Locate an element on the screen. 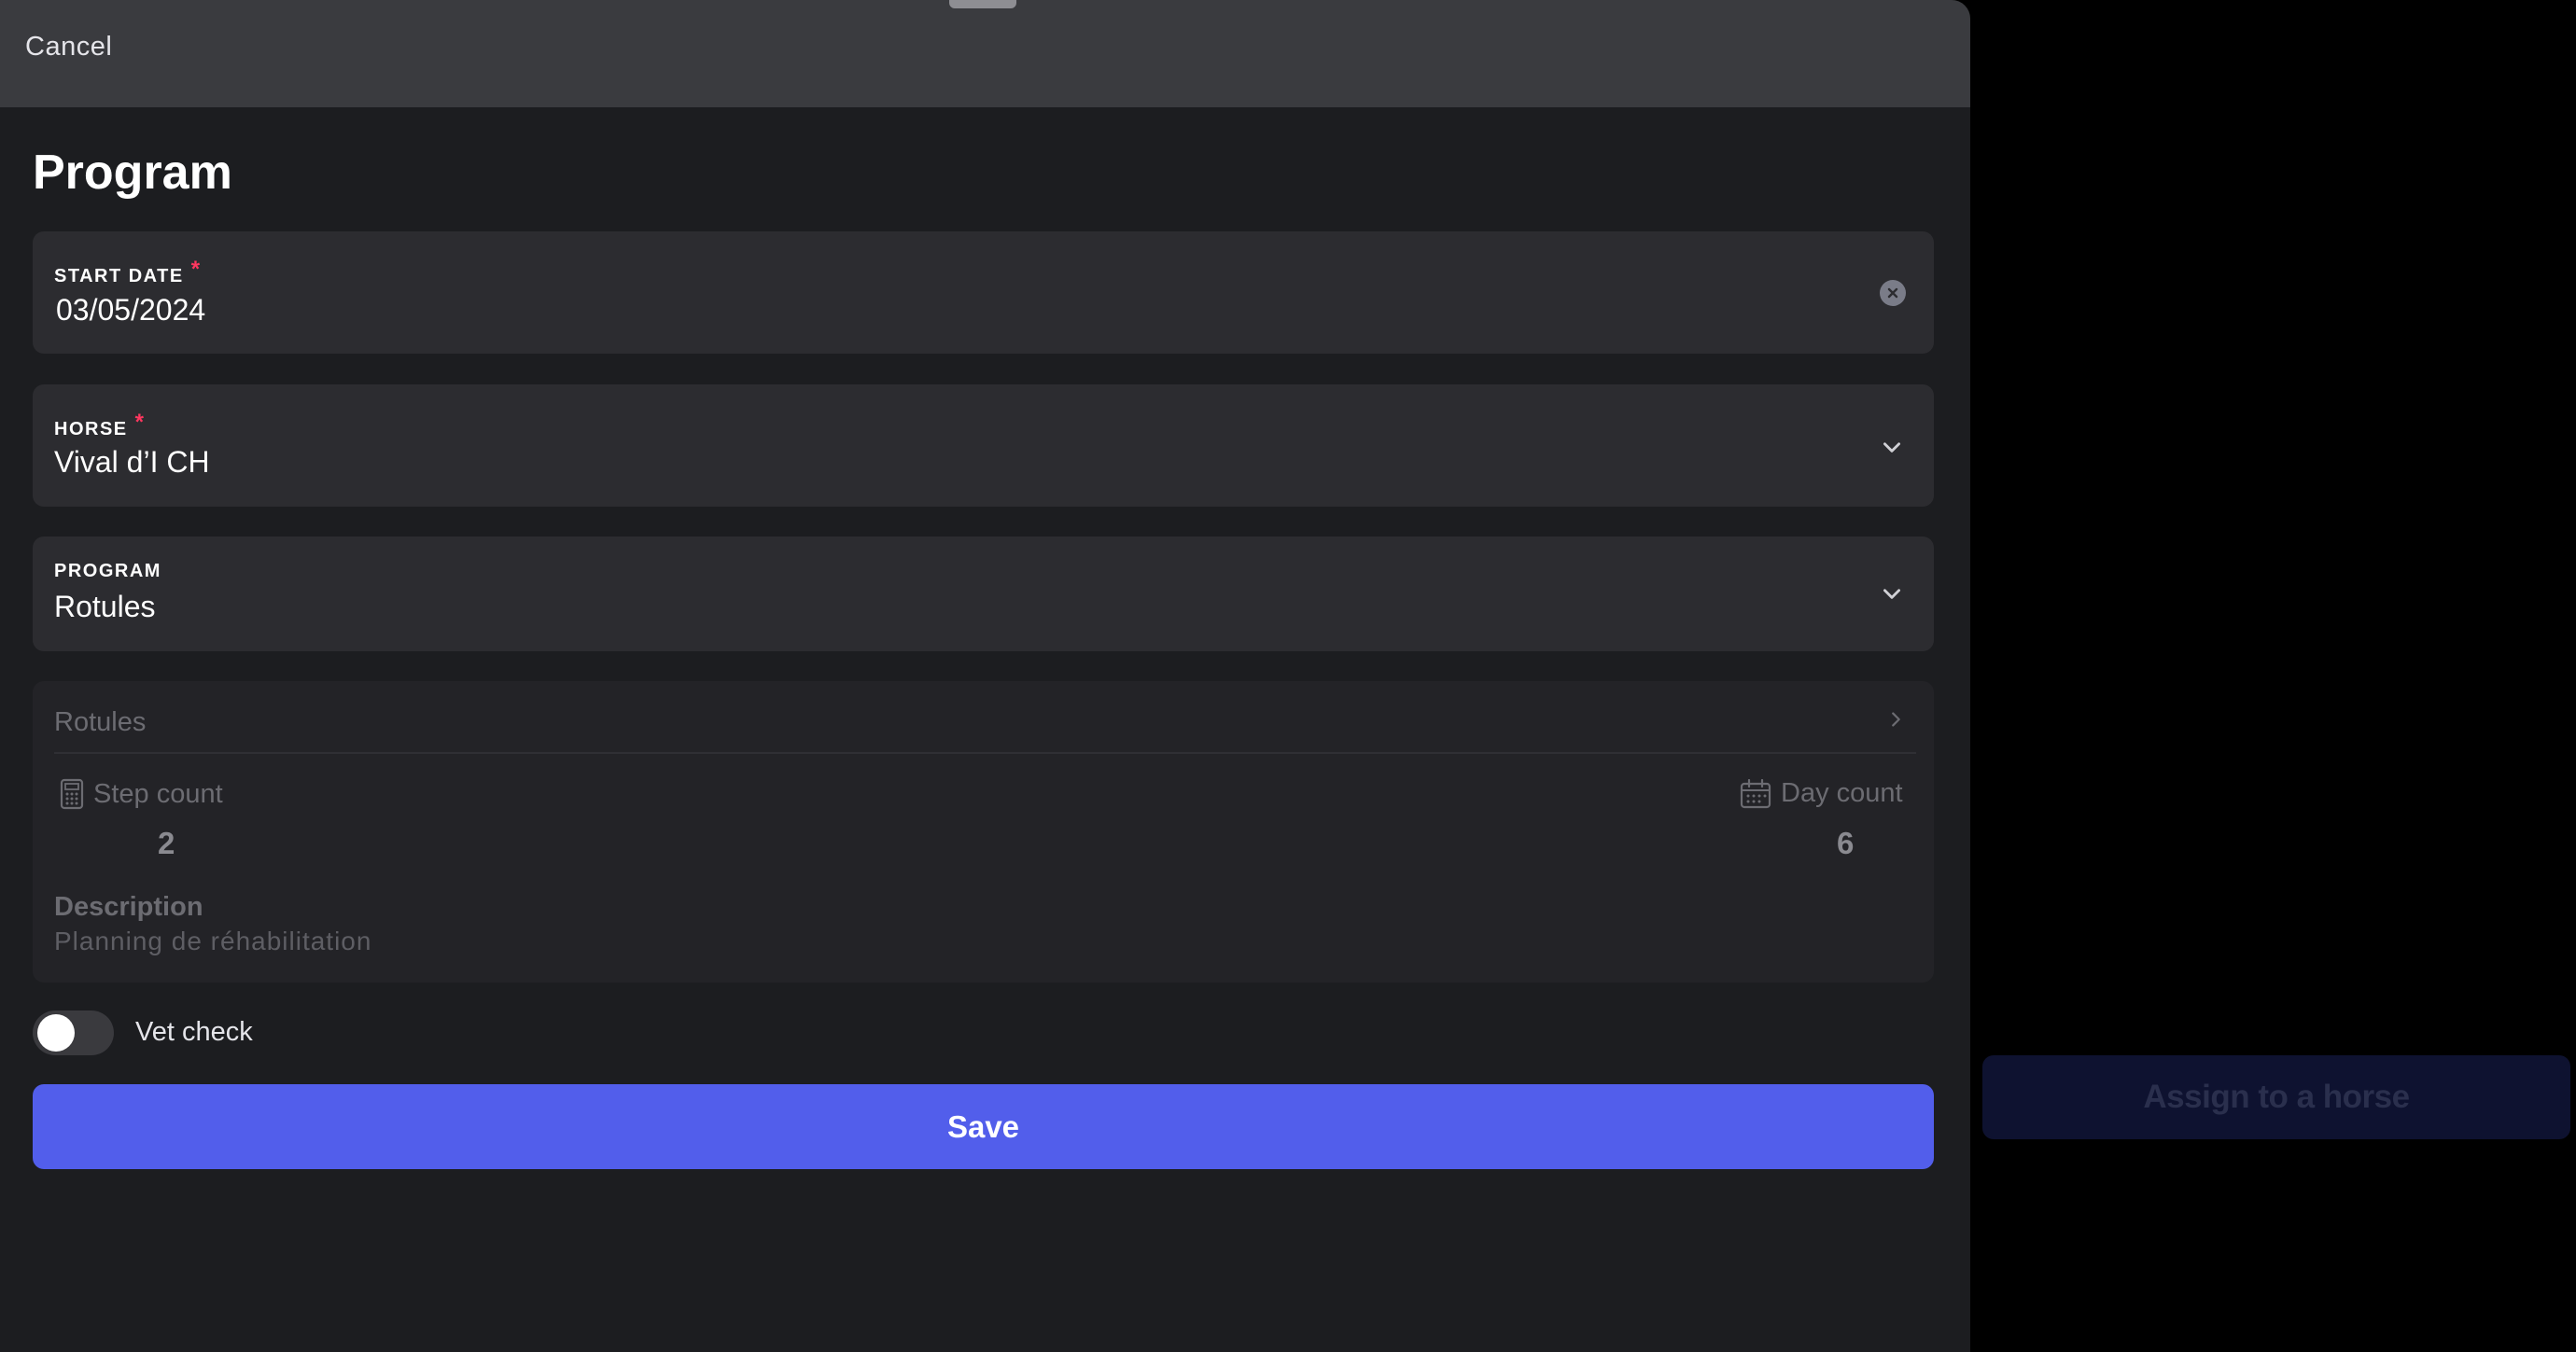 The image size is (2576, 1352). sheet-header: Cancel is located at coordinates (985, 53).